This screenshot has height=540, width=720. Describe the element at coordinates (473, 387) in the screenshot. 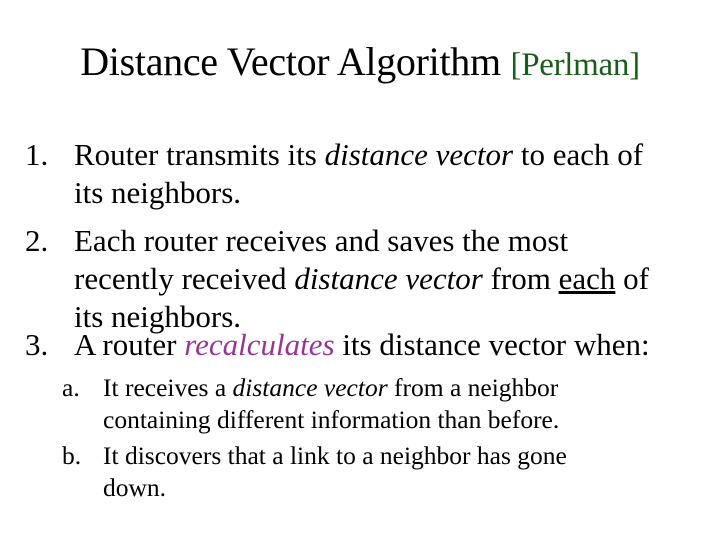

I see `text-run: from a neighbor` at that location.